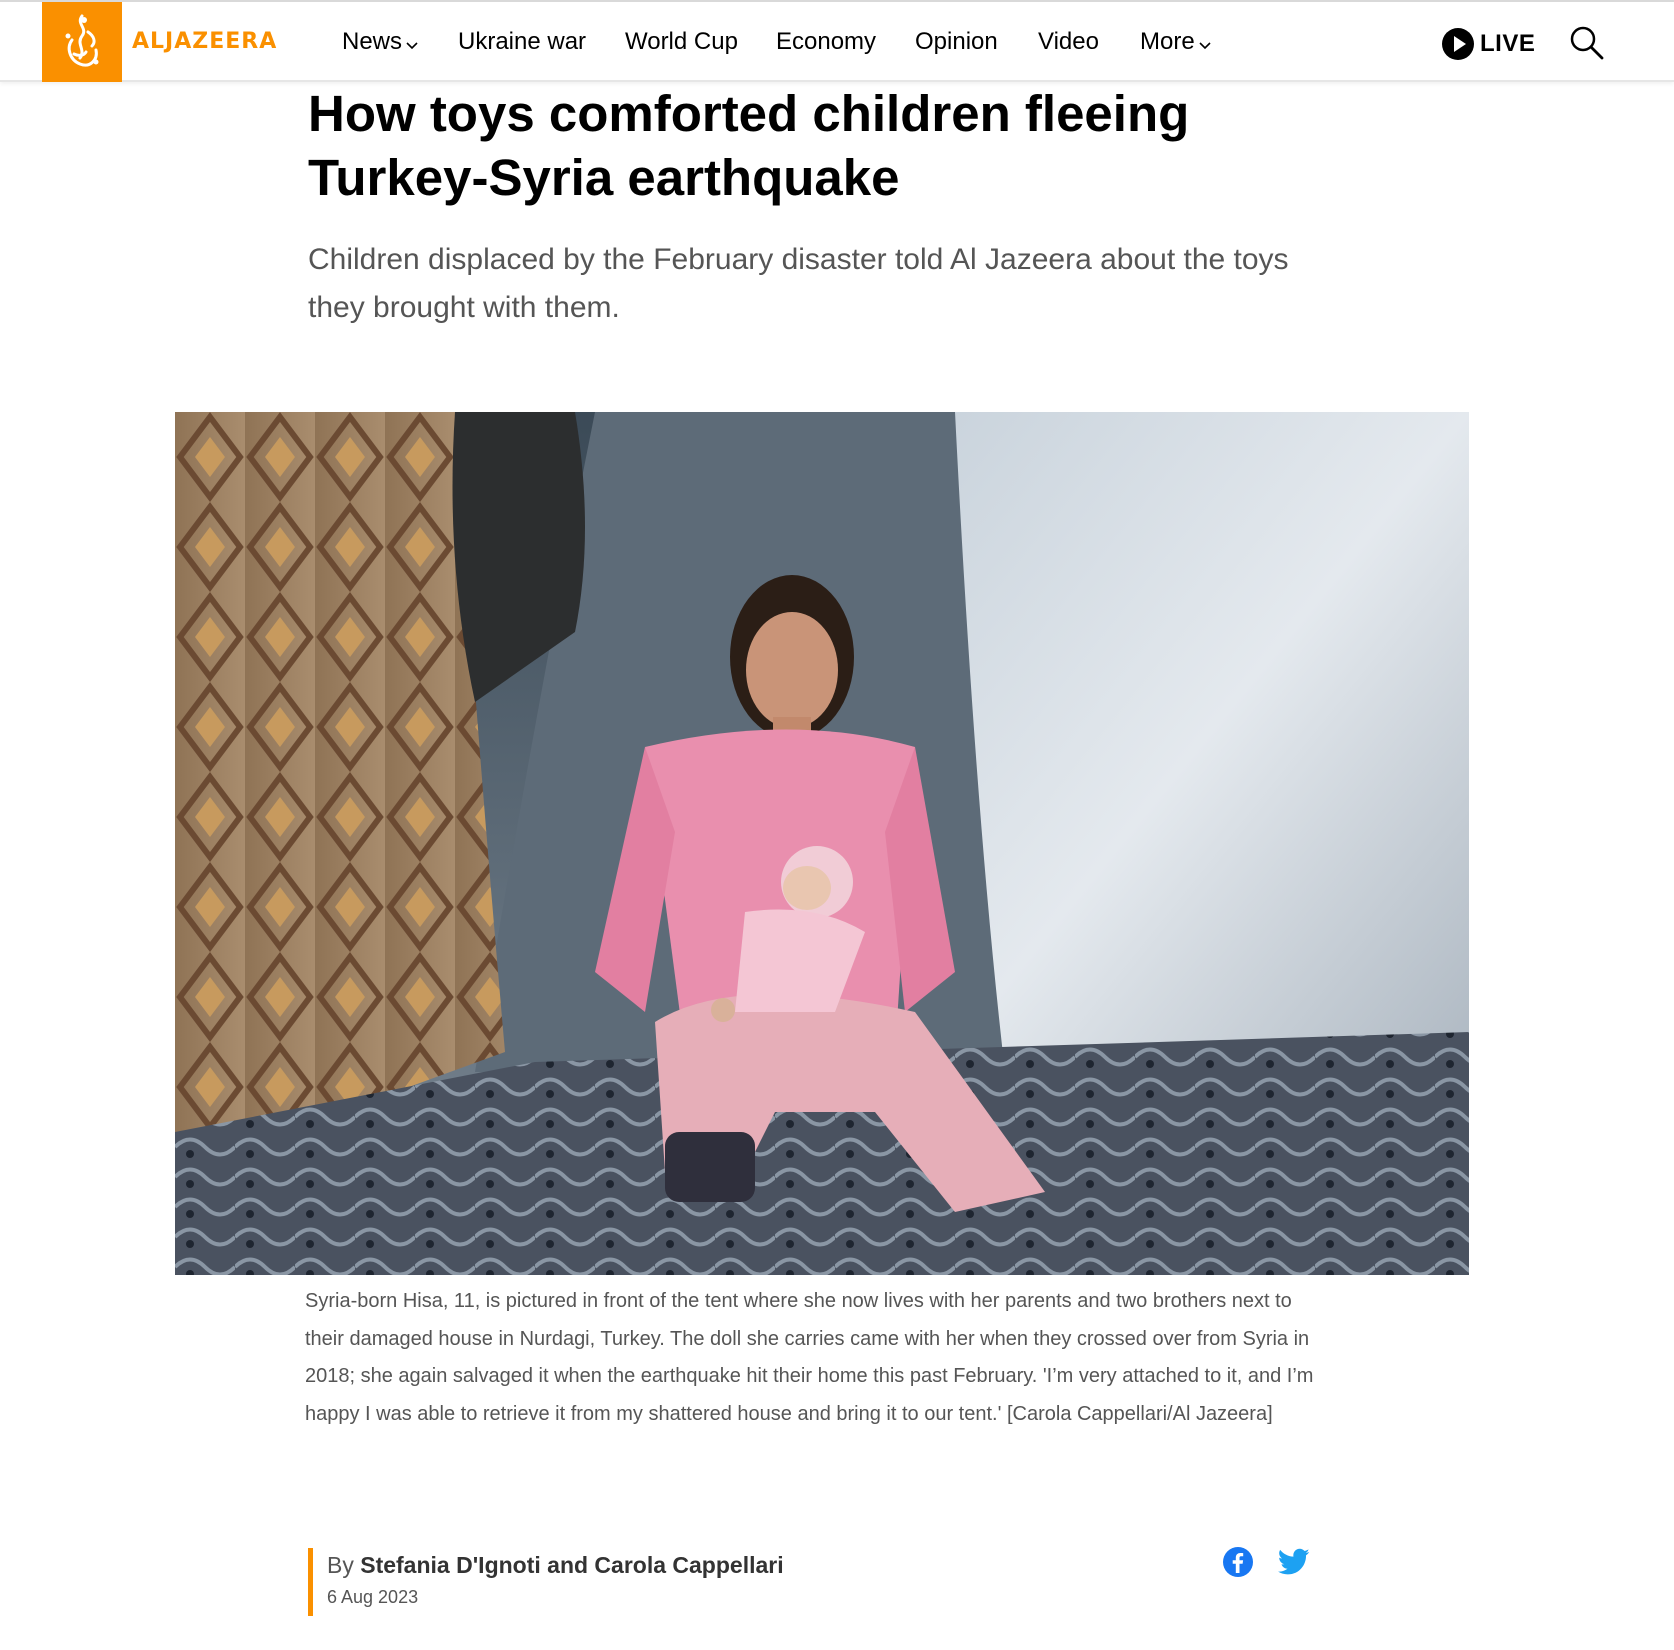 The height and width of the screenshot is (1650, 1674). I want to click on brand-name: ALJAZEERA, so click(204, 41).